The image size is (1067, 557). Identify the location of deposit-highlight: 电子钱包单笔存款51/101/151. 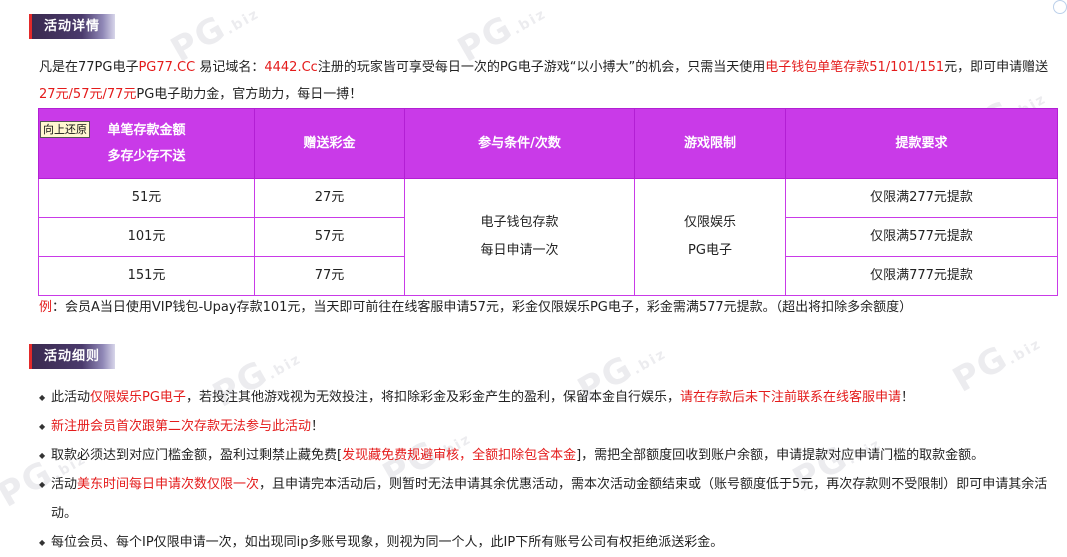
(855, 67).